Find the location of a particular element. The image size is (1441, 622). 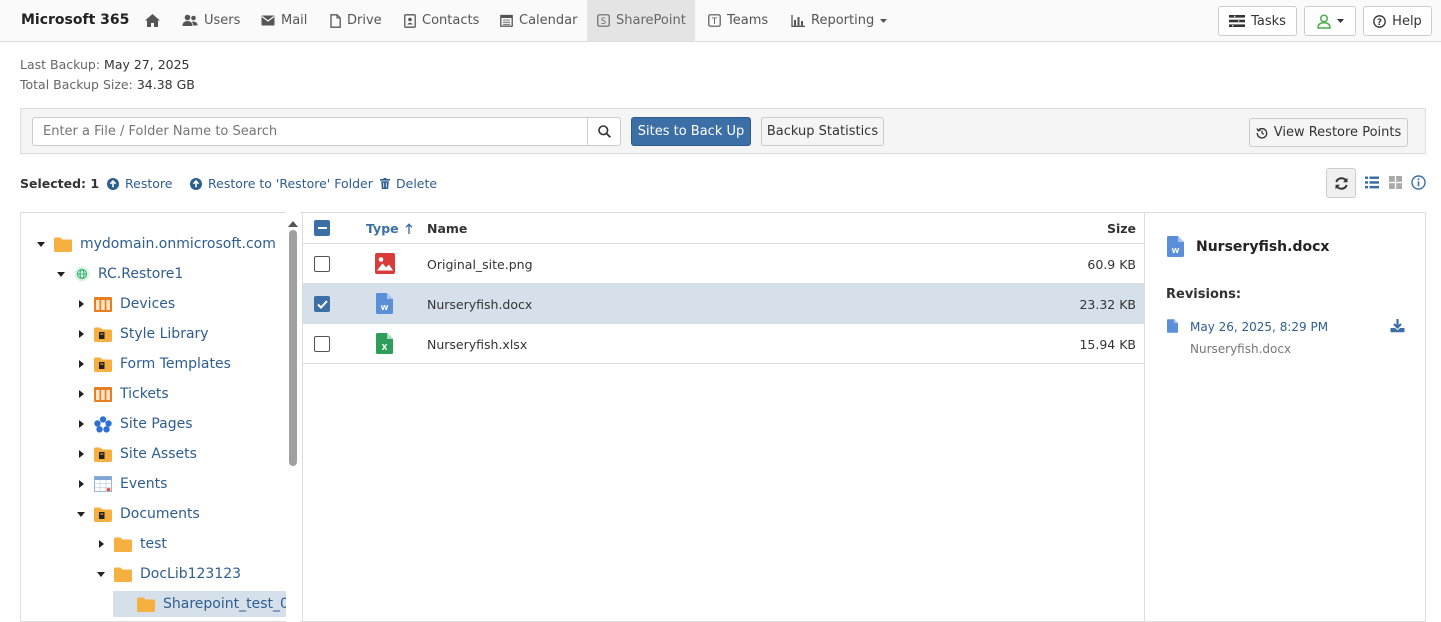

size-column-header: Size is located at coordinates (1121, 228).